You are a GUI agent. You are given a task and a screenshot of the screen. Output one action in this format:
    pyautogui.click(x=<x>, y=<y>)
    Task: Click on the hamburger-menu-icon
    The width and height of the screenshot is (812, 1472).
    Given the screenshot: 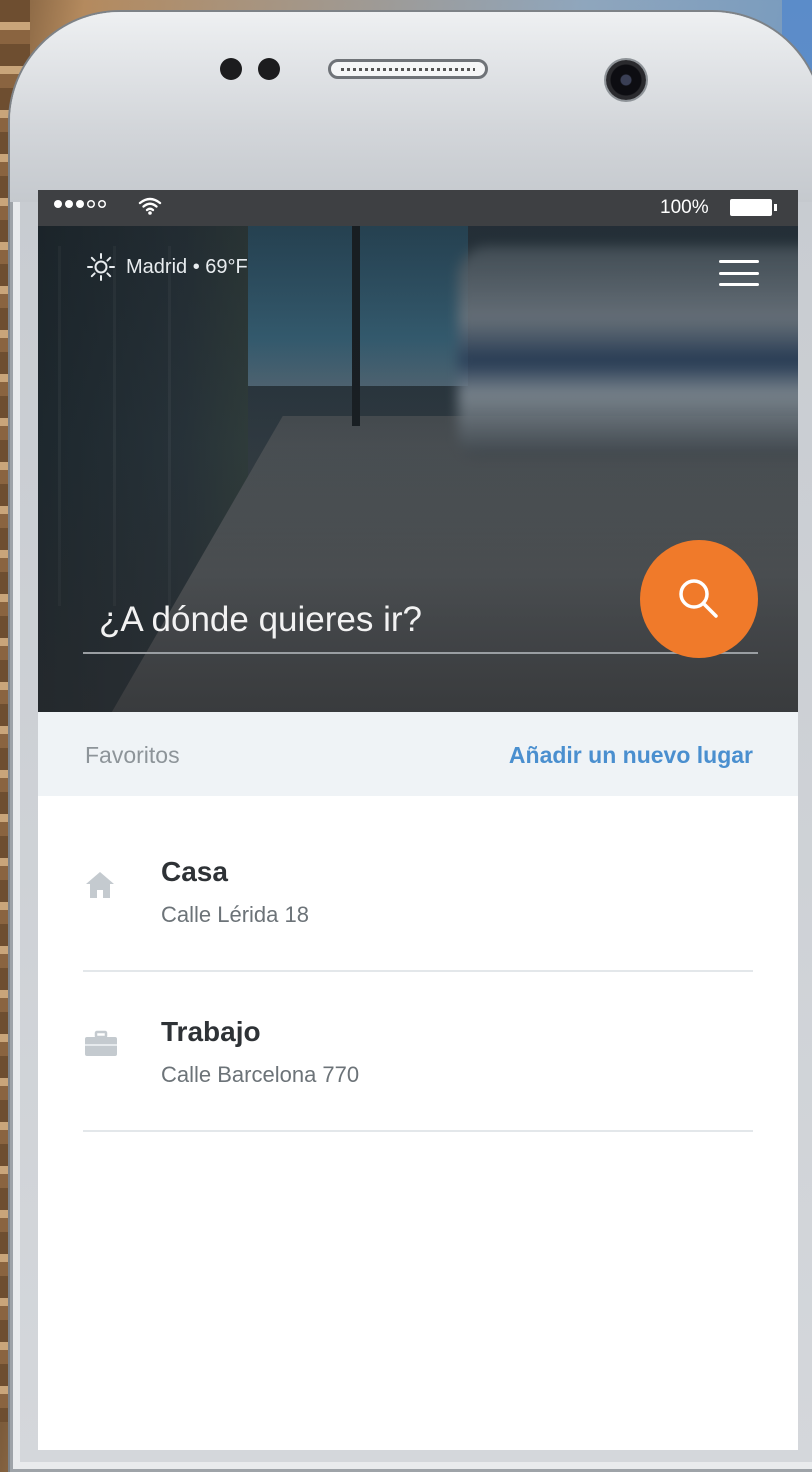 What is the action you would take?
    pyautogui.click(x=739, y=273)
    